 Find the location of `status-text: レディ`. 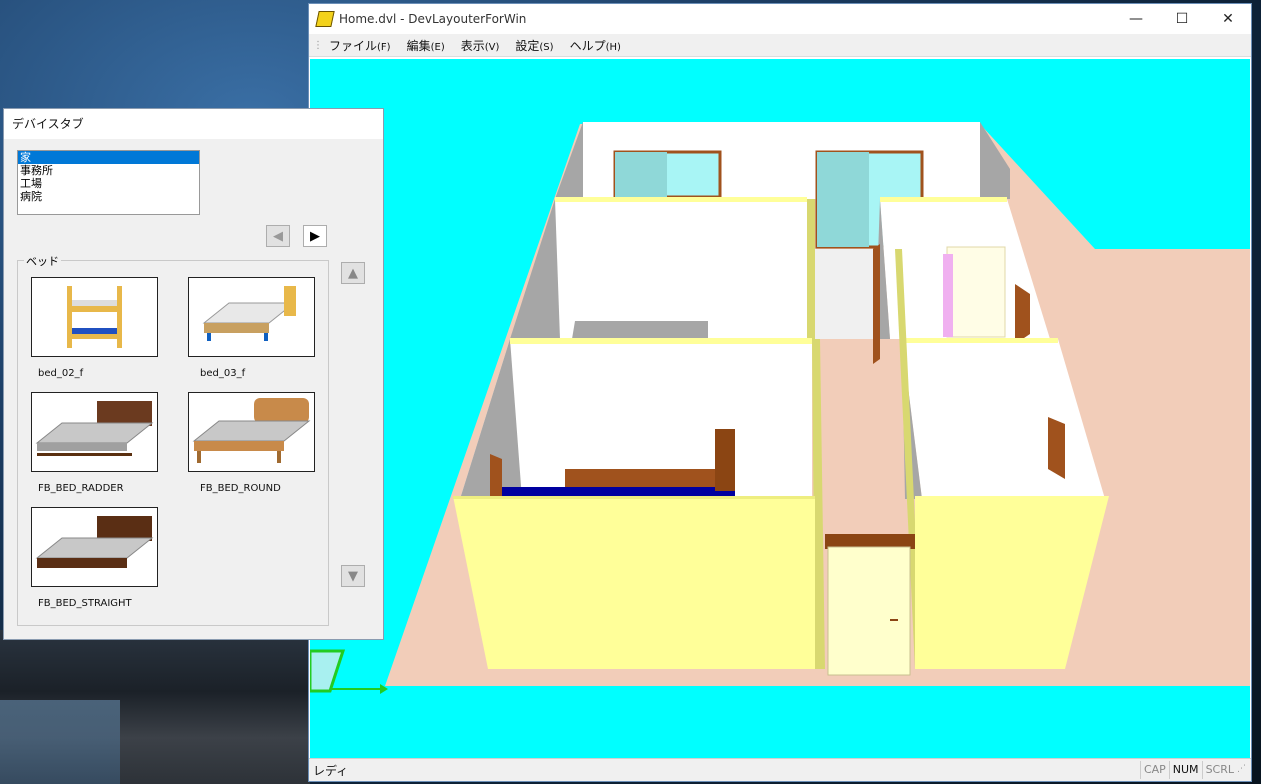

status-text: レディ is located at coordinates (331, 770).